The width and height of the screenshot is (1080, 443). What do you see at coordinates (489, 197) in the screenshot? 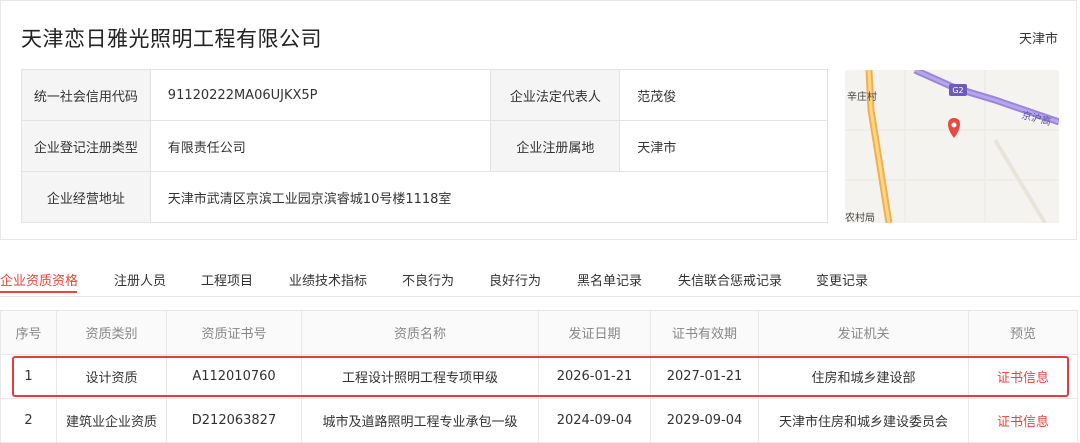
I see `address-value: 天津市武清区京滨工业园京滨睿城10号楼1118室` at bounding box center [489, 197].